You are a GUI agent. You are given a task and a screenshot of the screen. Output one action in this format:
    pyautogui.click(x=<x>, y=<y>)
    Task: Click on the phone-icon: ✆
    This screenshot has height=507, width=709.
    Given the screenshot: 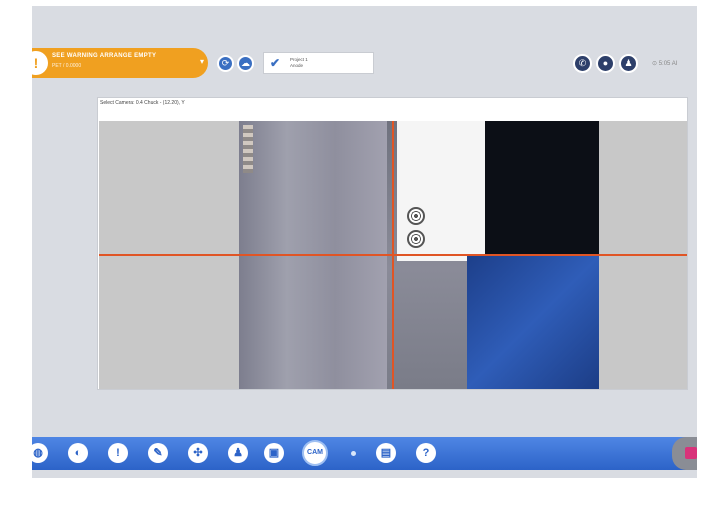 What is the action you would take?
    pyautogui.click(x=582, y=63)
    